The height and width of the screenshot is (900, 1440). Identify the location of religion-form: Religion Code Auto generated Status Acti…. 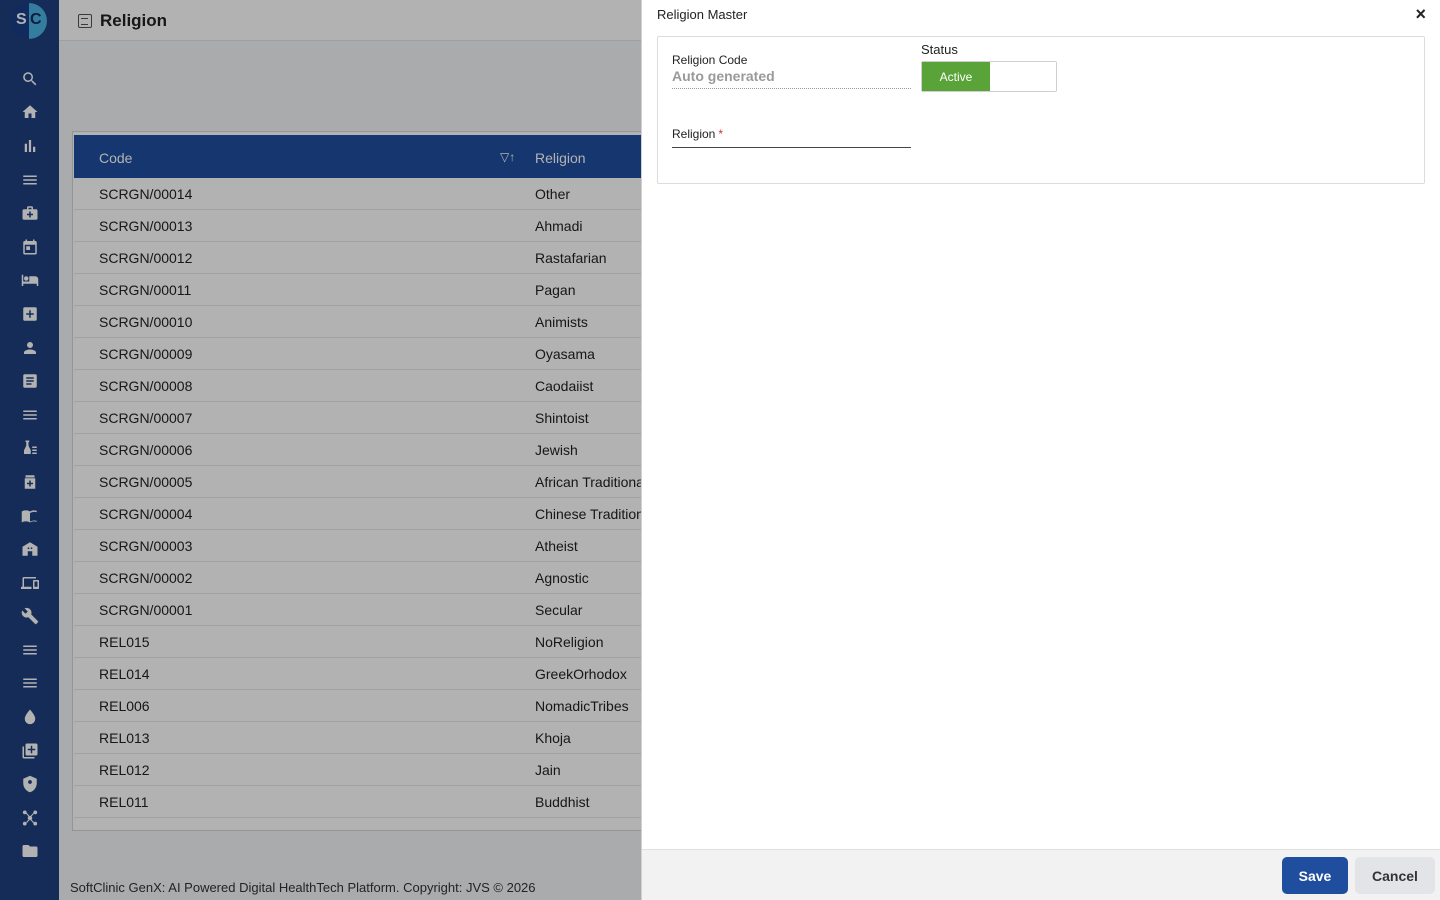
(1041, 110).